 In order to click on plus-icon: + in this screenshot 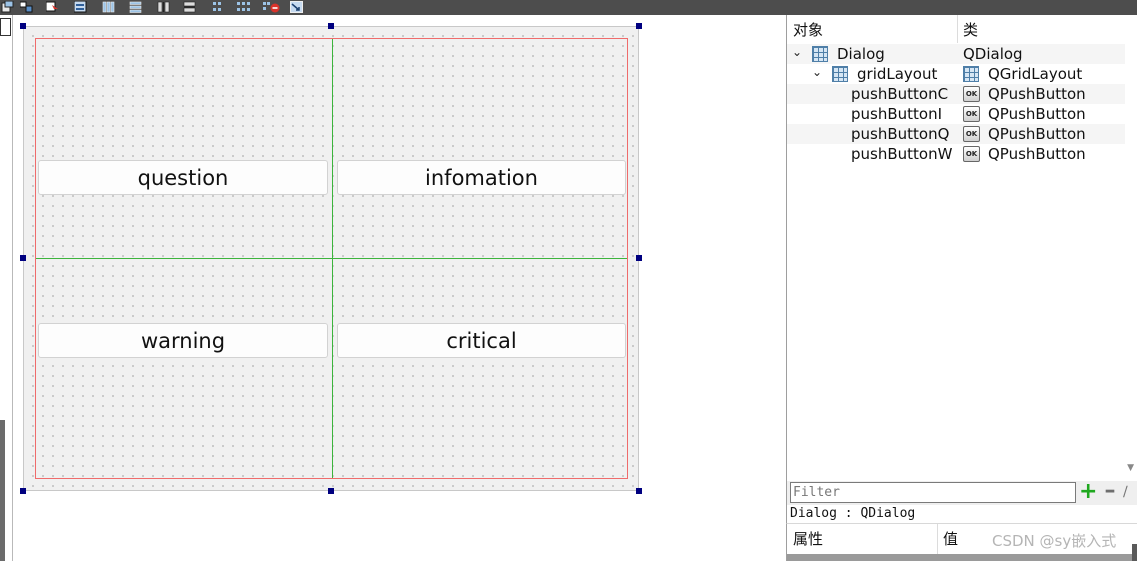, I will do `click(1088, 491)`.